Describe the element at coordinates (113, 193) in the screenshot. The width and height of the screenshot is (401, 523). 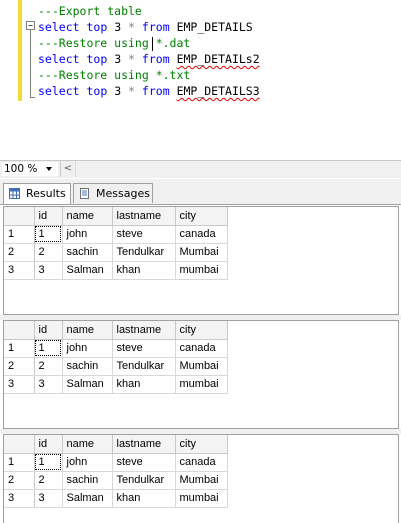
I see `tab-messages: Messages` at that location.